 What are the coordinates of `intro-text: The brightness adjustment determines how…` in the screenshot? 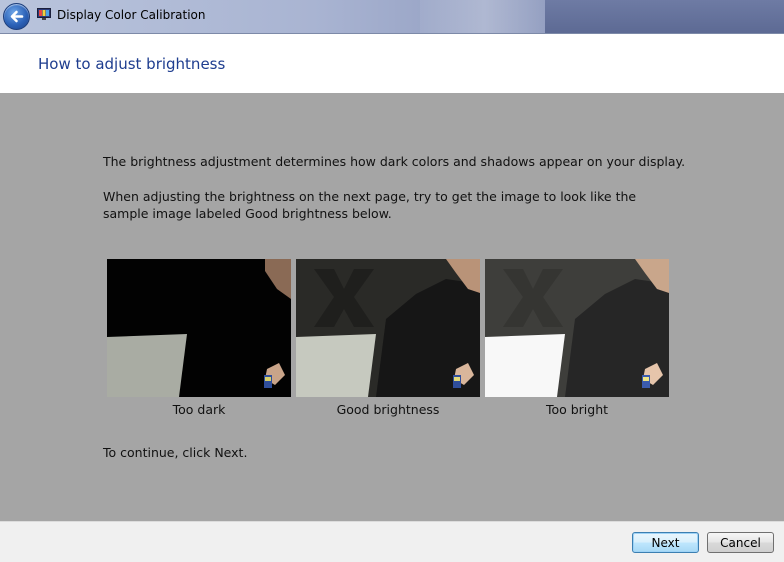 It's located at (394, 161).